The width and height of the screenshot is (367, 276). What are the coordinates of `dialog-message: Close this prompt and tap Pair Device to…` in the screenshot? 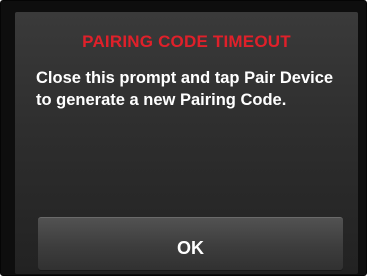 It's located at (185, 89).